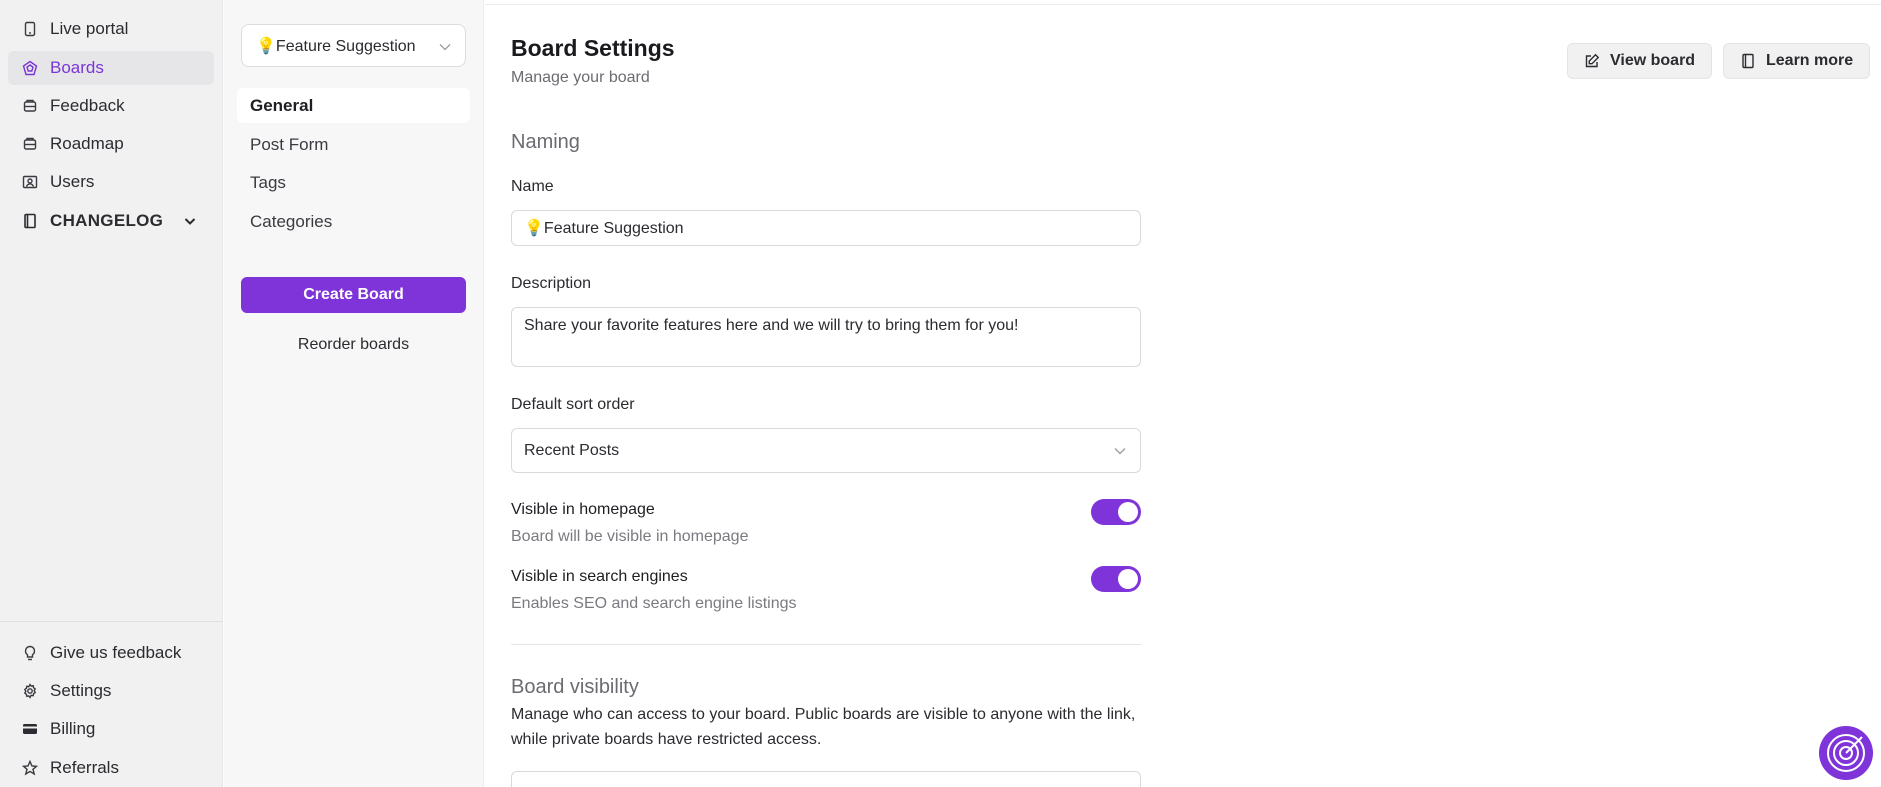 The height and width of the screenshot is (787, 1881). What do you see at coordinates (353, 295) in the screenshot?
I see `create-board-button: Create Board` at bounding box center [353, 295].